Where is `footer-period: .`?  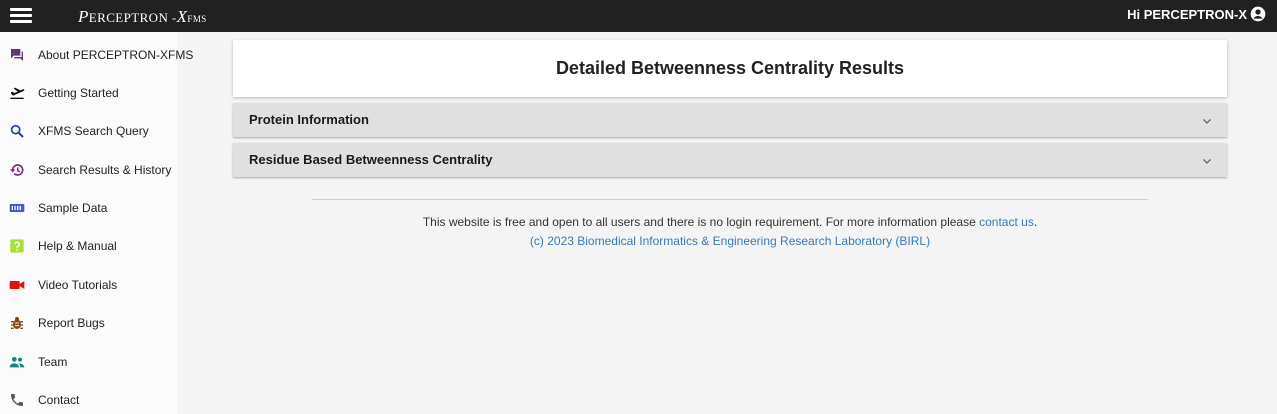
footer-period: . is located at coordinates (1035, 222).